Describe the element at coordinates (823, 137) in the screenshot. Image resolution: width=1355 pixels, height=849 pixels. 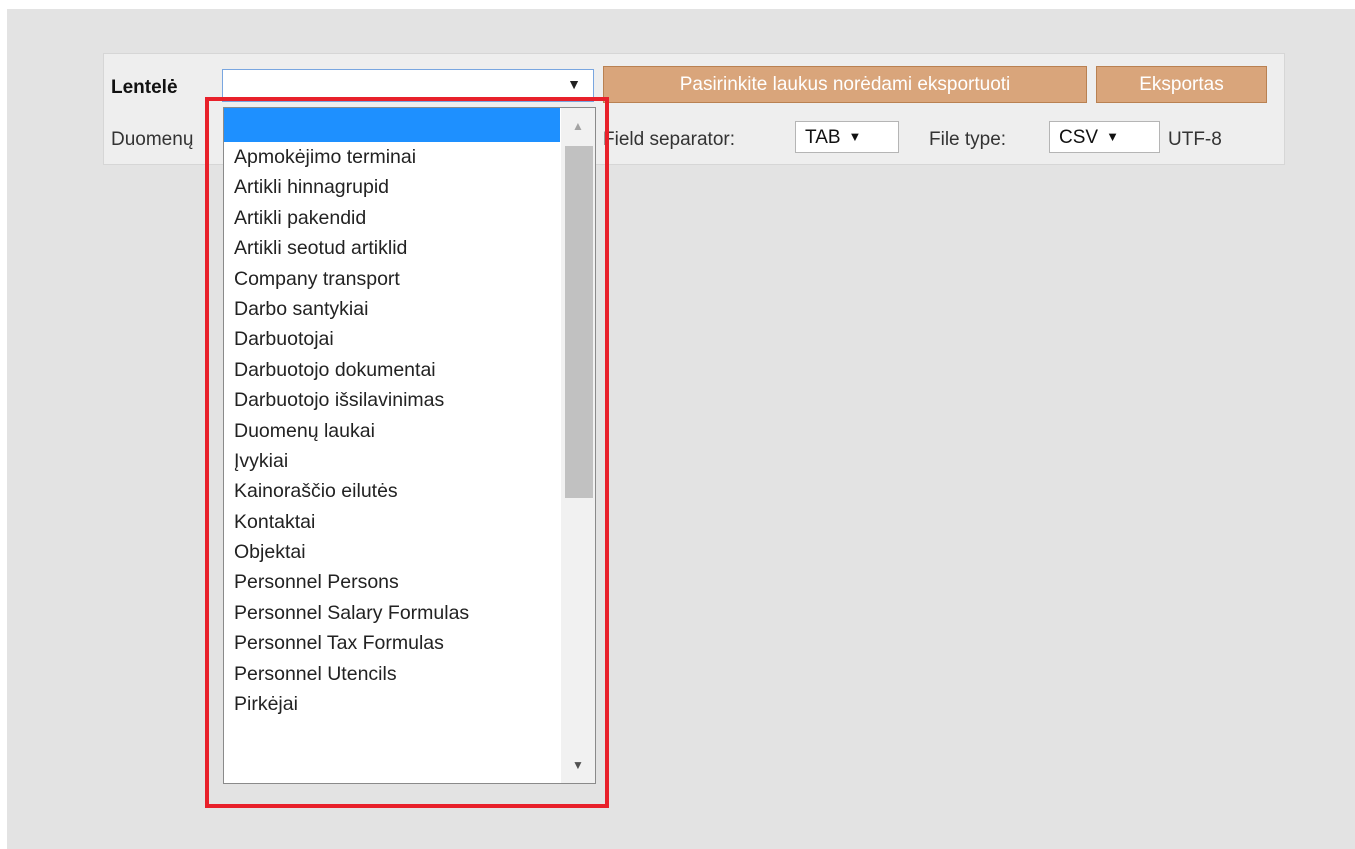
I see `field-separator-value: TAB` at that location.